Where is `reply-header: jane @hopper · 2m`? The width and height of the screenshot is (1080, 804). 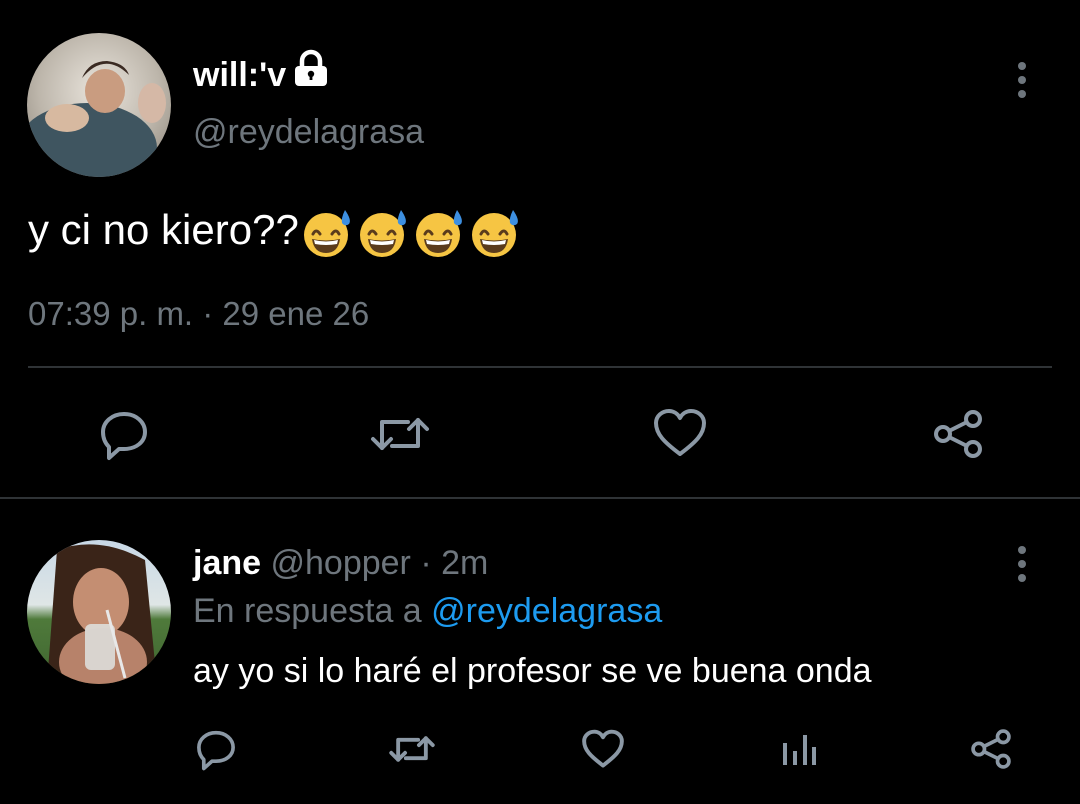 reply-header: jane @hopper · 2m is located at coordinates (340, 563).